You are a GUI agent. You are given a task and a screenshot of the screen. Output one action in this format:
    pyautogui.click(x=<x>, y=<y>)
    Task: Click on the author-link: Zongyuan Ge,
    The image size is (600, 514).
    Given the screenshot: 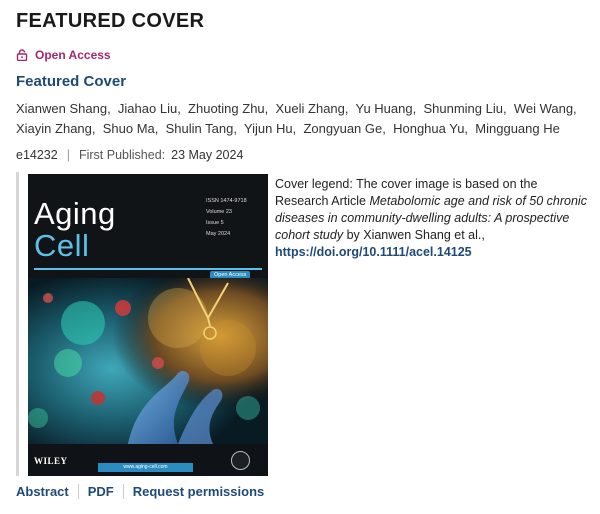 What is the action you would take?
    pyautogui.click(x=344, y=128)
    